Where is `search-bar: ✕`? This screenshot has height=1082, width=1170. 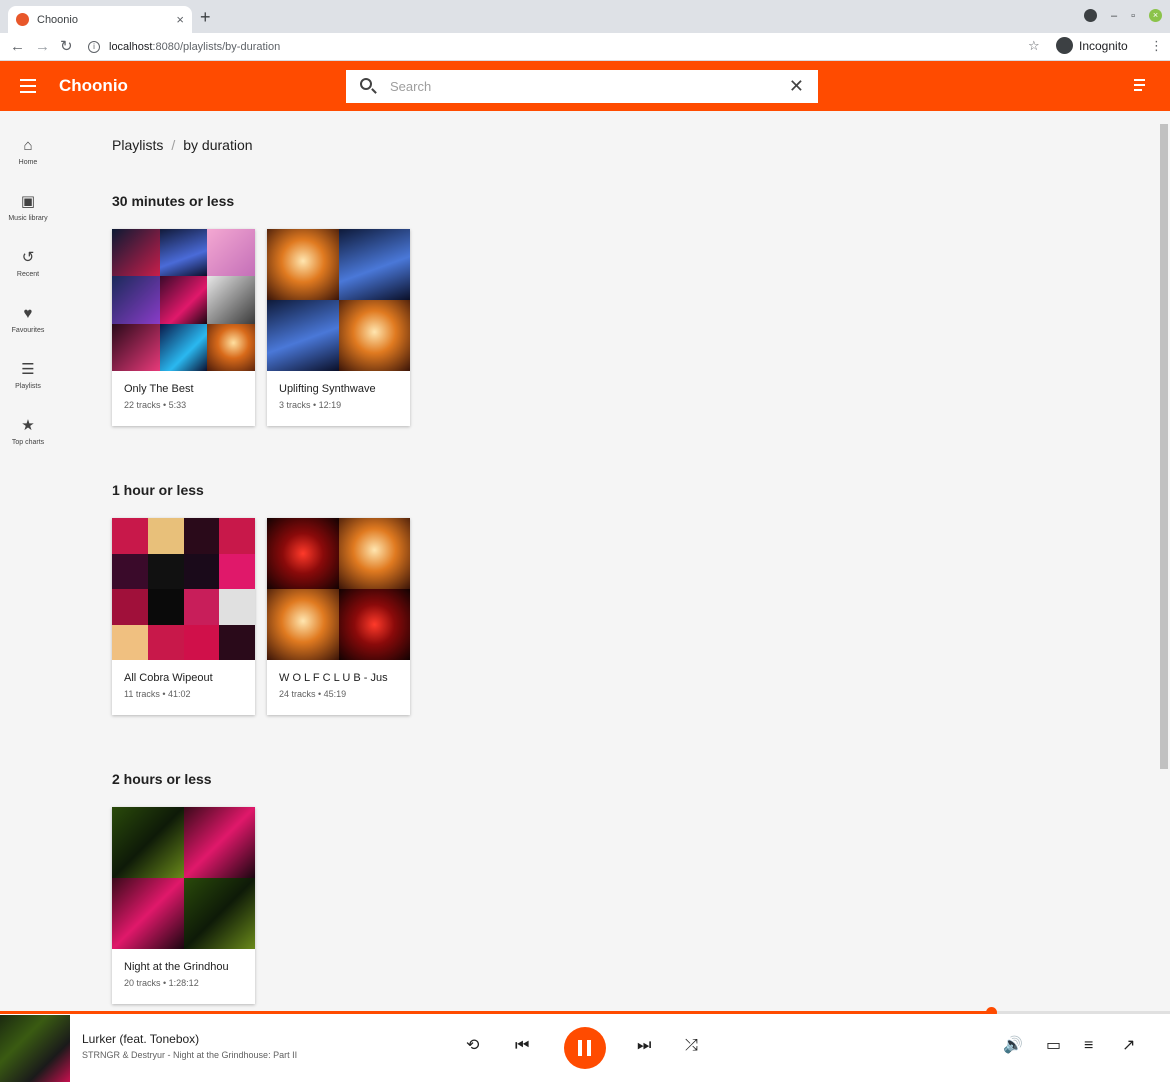 search-bar: ✕ is located at coordinates (582, 86).